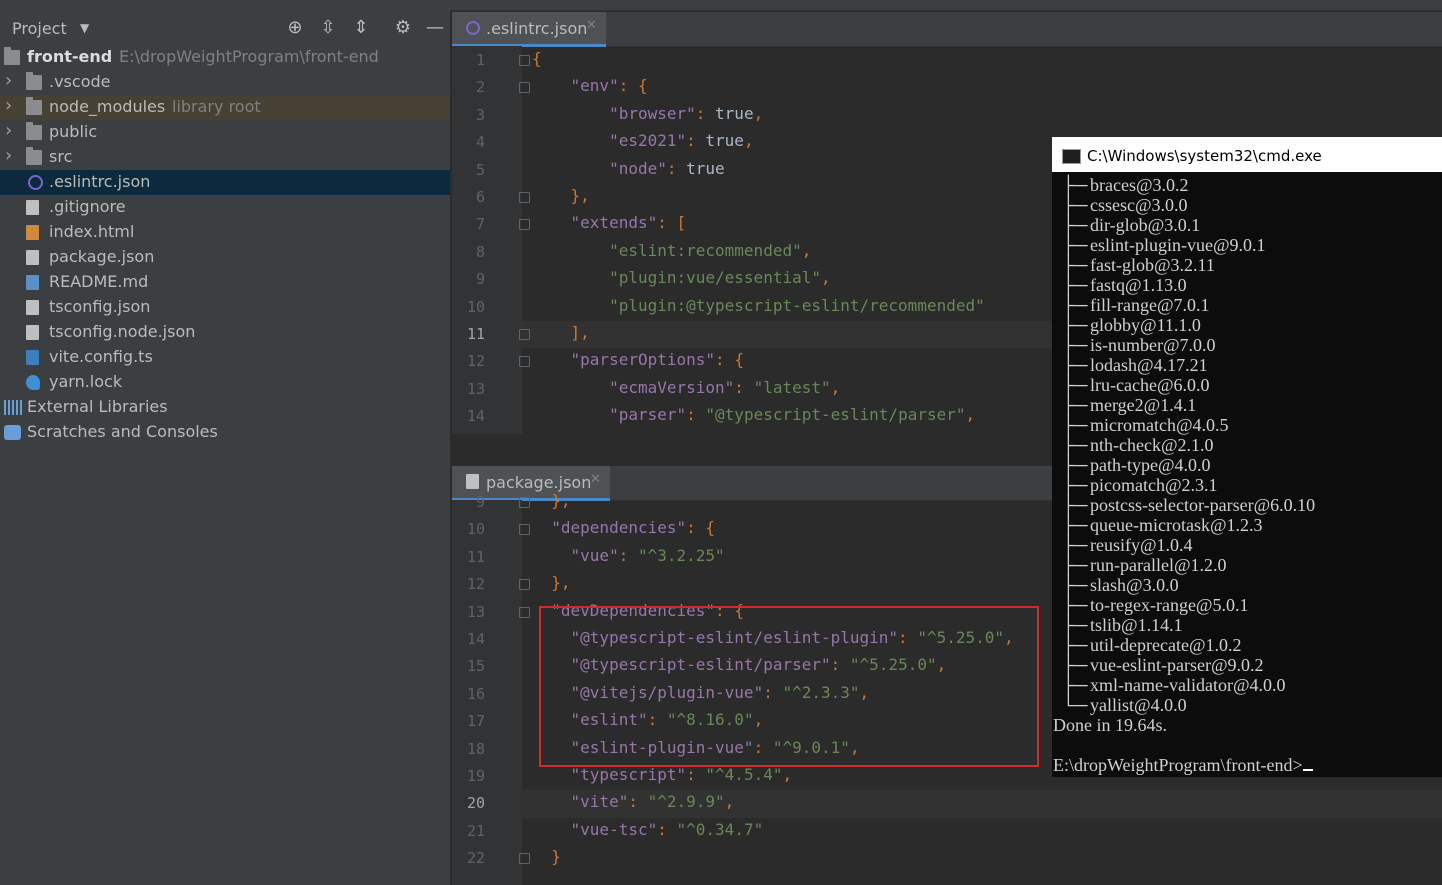 The height and width of the screenshot is (885, 1442). What do you see at coordinates (1153, 345) in the screenshot?
I see `cmd-package-name: is-number@7.0.0` at bounding box center [1153, 345].